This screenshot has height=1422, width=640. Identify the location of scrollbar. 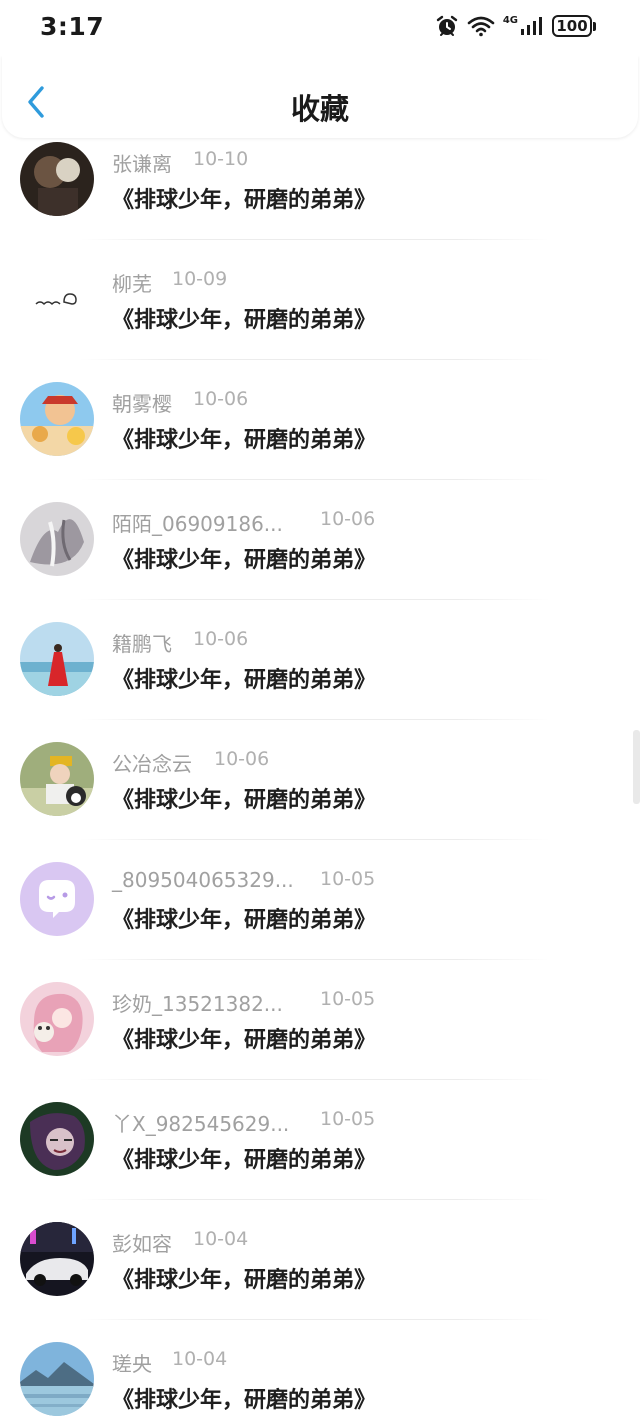
(636, 767).